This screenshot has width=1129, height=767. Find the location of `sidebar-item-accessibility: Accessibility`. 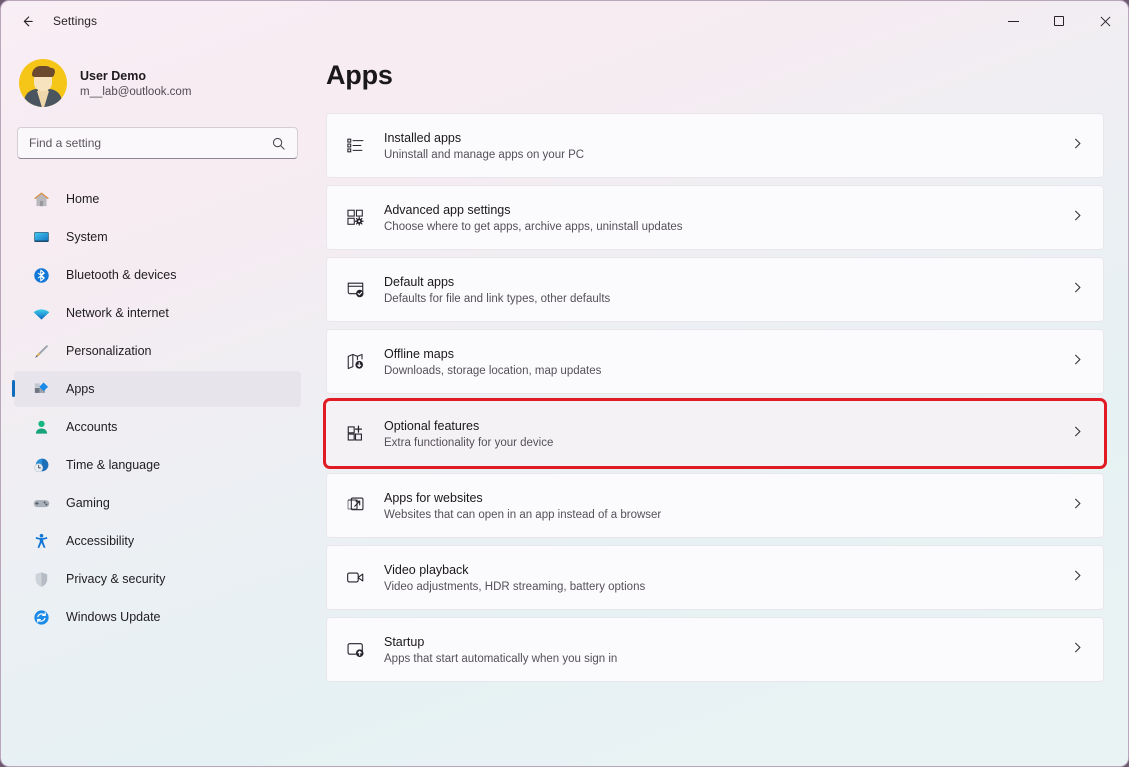

sidebar-item-accessibility: Accessibility is located at coordinates (157, 541).